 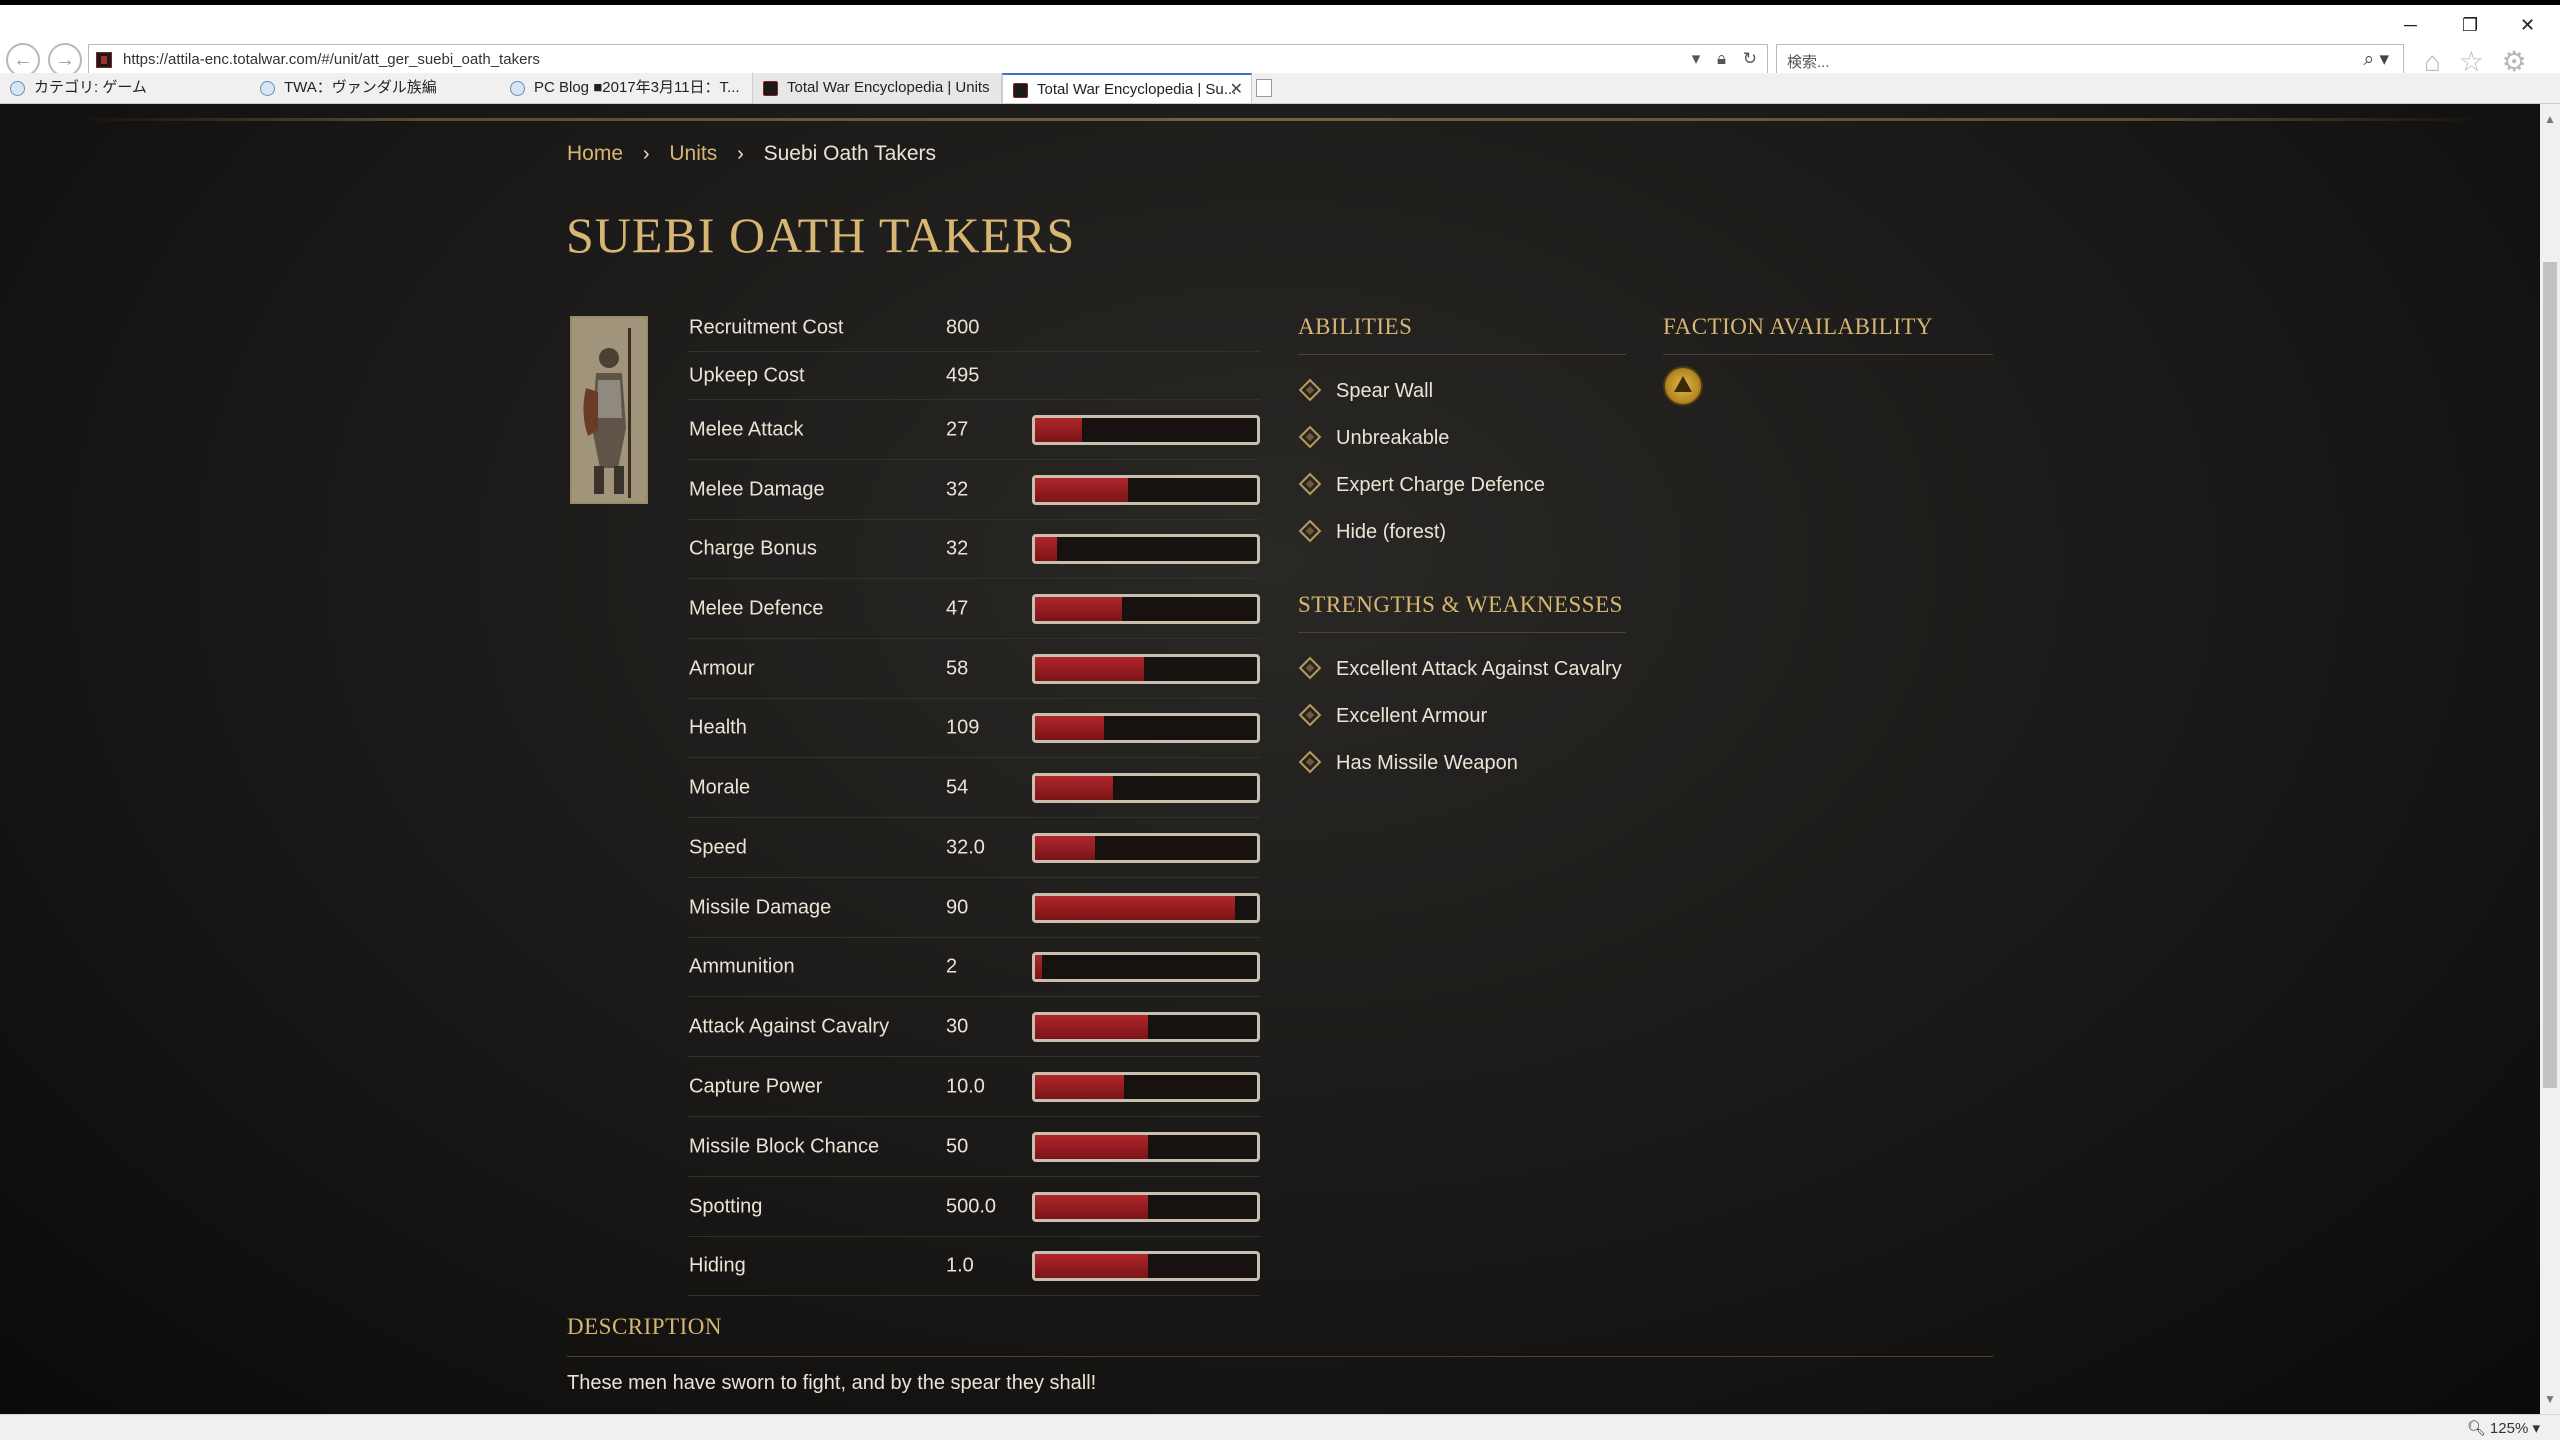 I want to click on tab-label: カテゴリ: ゲーム, so click(x=90, y=87).